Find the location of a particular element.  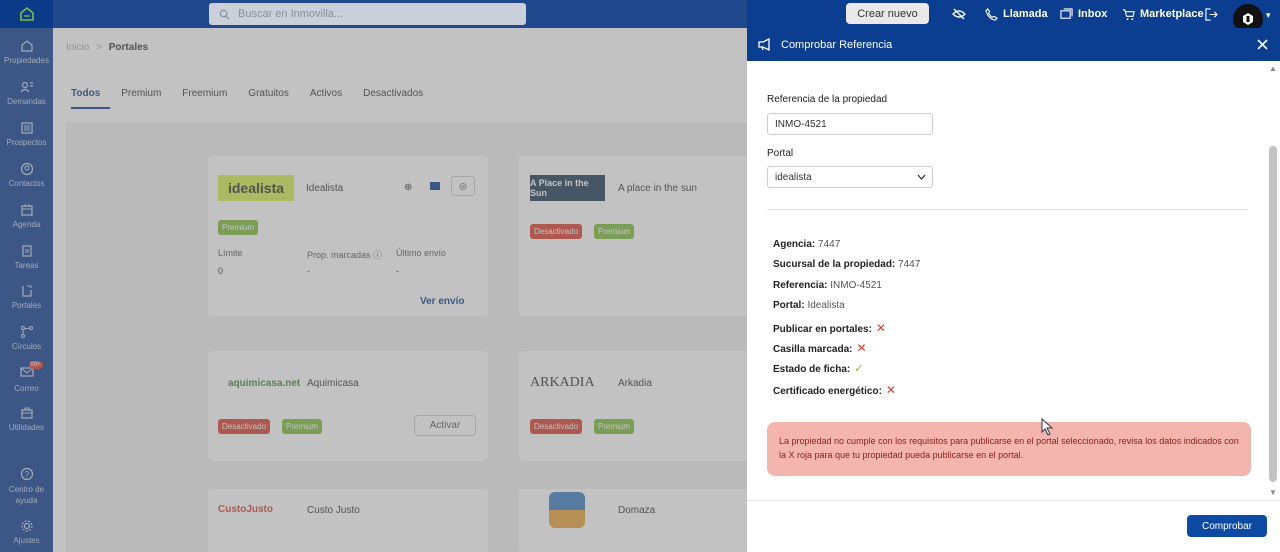

close-icon is located at coordinates (1262, 44).